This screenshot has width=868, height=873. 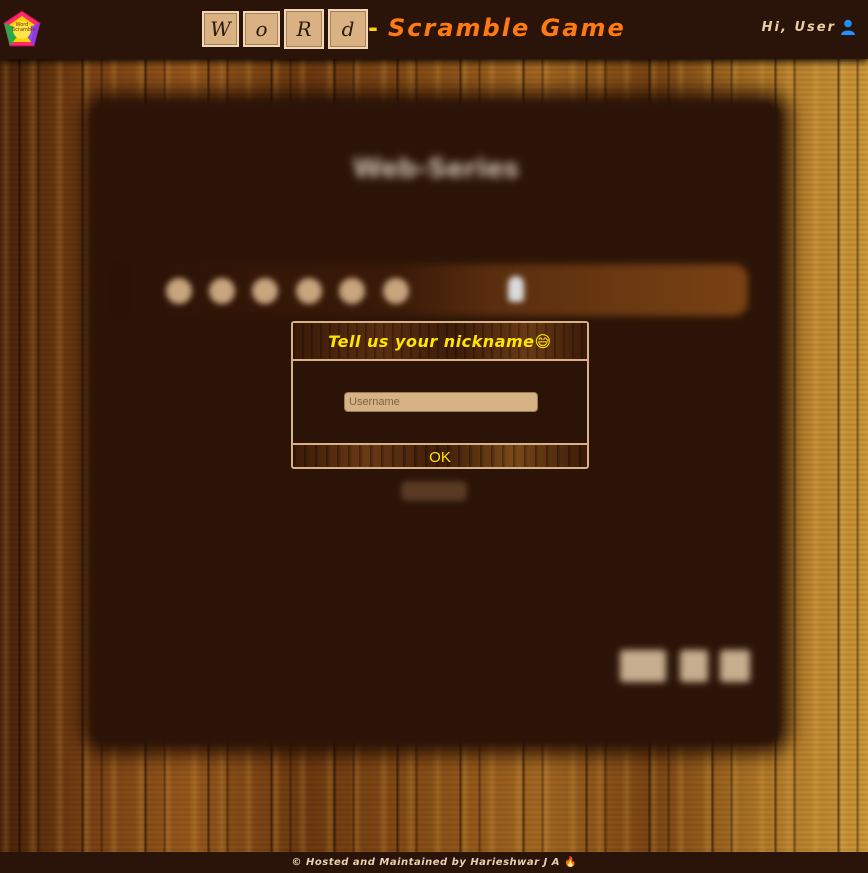 I want to click on tile-letter: W, so click(x=220, y=29).